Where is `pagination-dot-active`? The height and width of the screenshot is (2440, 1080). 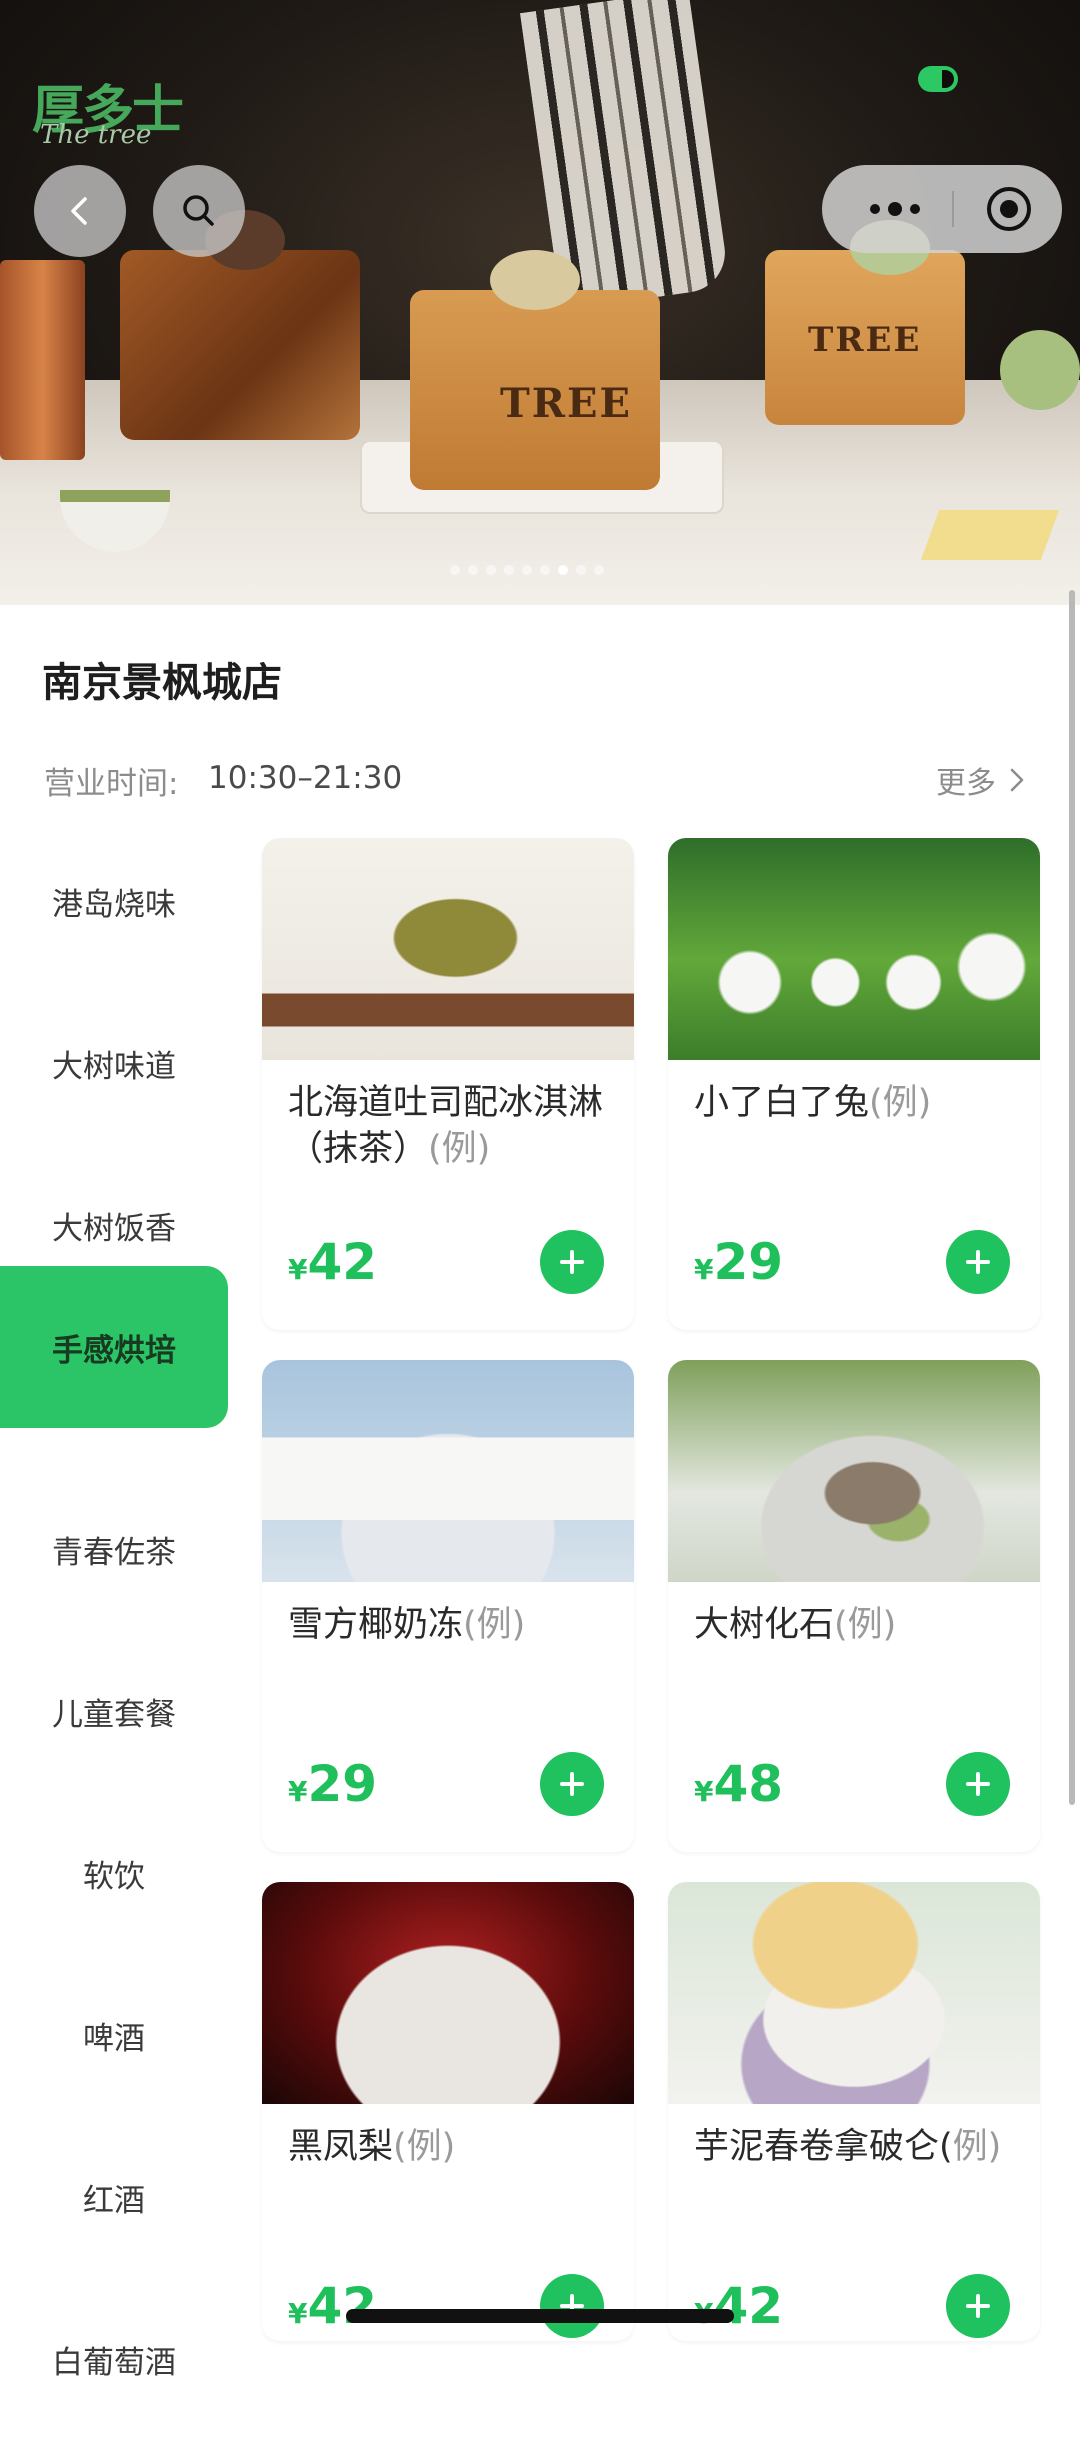
pagination-dot-active is located at coordinates (563, 570).